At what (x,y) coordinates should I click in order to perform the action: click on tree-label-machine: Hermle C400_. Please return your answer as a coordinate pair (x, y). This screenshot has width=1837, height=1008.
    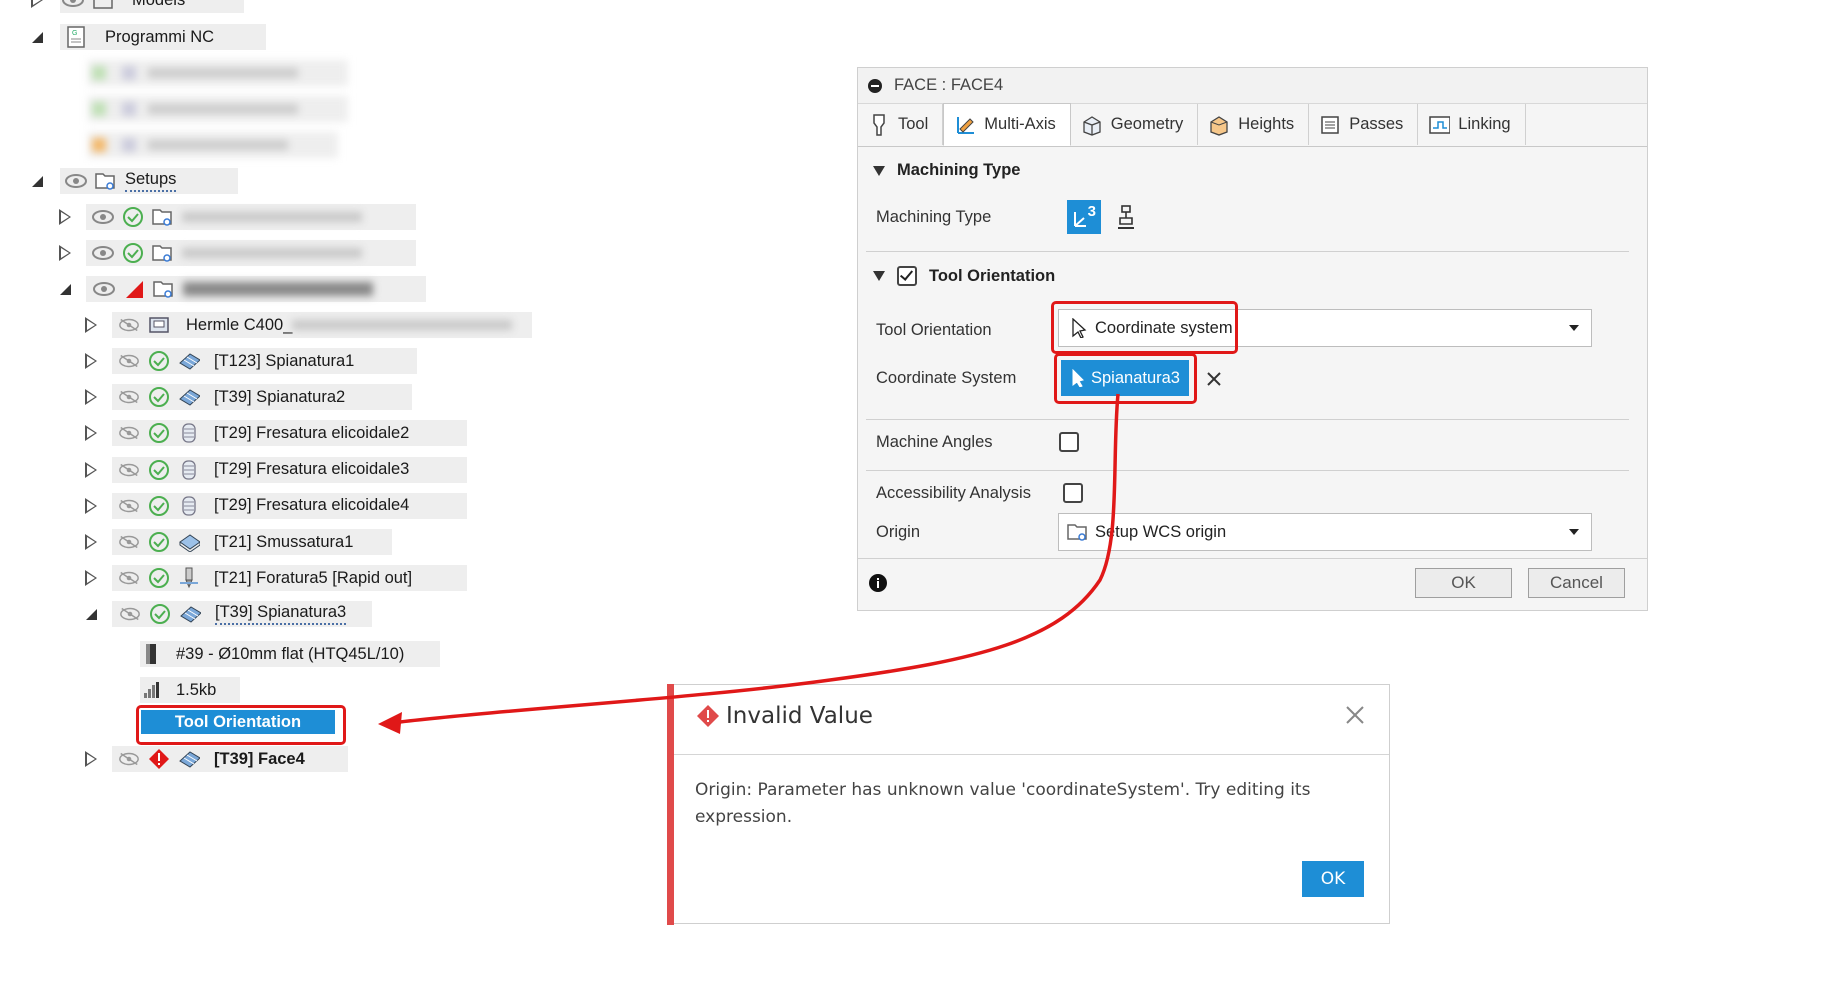
    Looking at the image, I should click on (239, 324).